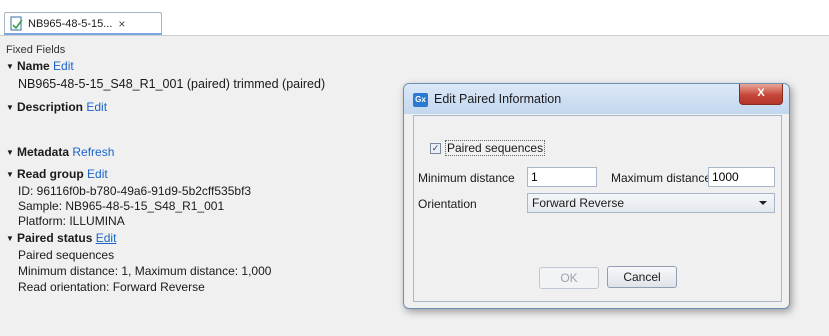 Image resolution: width=829 pixels, height=336 pixels. I want to click on dialog-close-button: X, so click(761, 94).